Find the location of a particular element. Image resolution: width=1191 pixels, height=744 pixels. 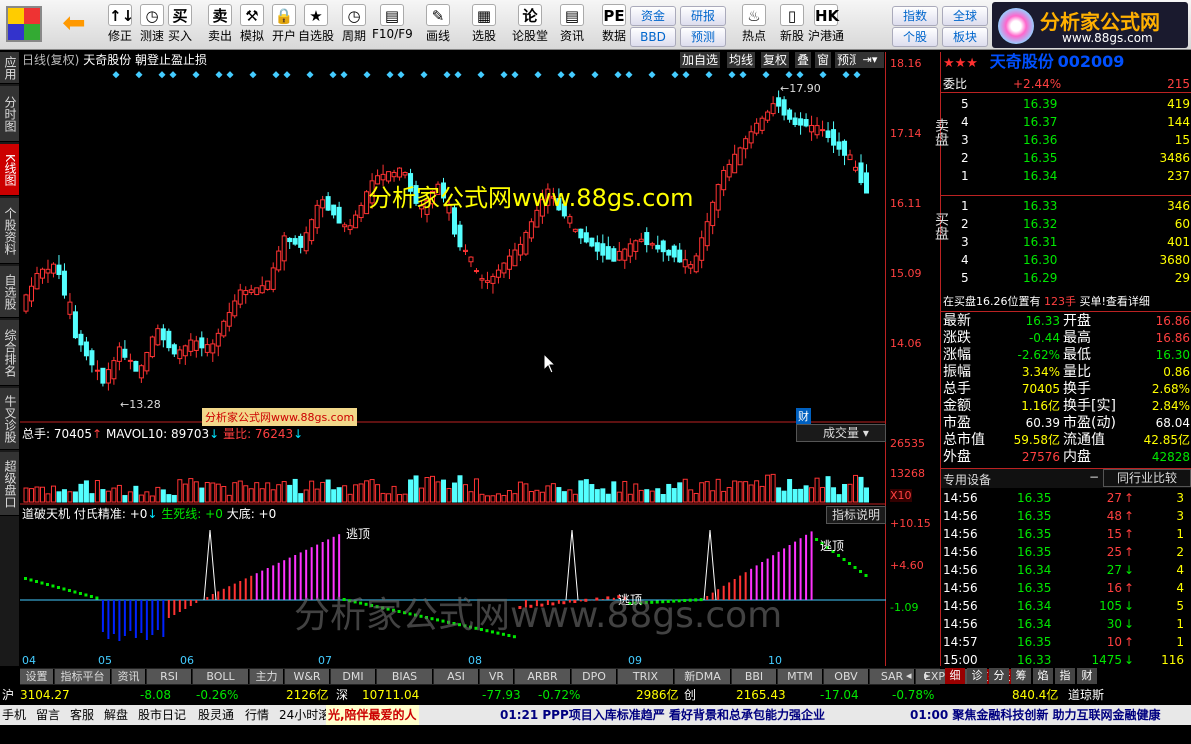

stat-row: 市盈 60.39 市盈(动) 68.04 is located at coordinates (1066, 423).